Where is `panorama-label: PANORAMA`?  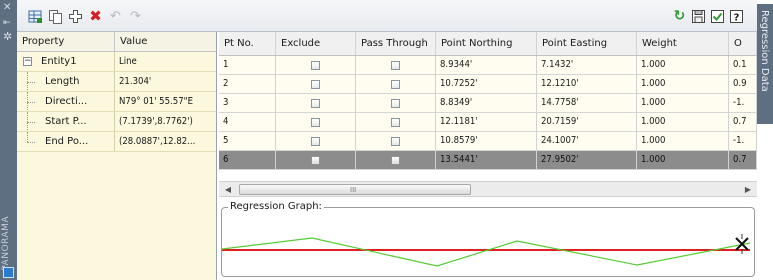 panorama-label: PANORAMA is located at coordinates (6, 243).